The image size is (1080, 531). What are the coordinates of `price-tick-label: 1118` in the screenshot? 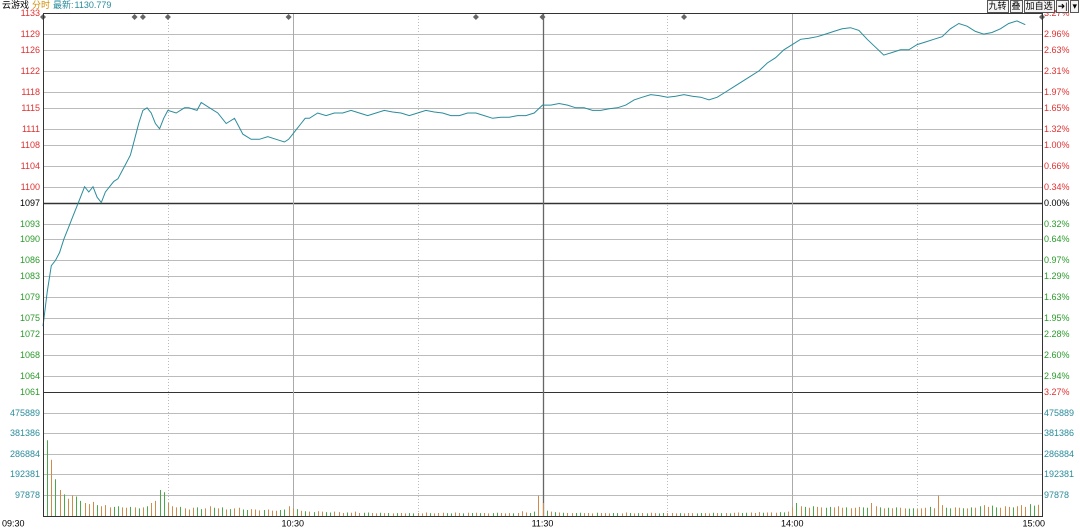 It's located at (30, 92).